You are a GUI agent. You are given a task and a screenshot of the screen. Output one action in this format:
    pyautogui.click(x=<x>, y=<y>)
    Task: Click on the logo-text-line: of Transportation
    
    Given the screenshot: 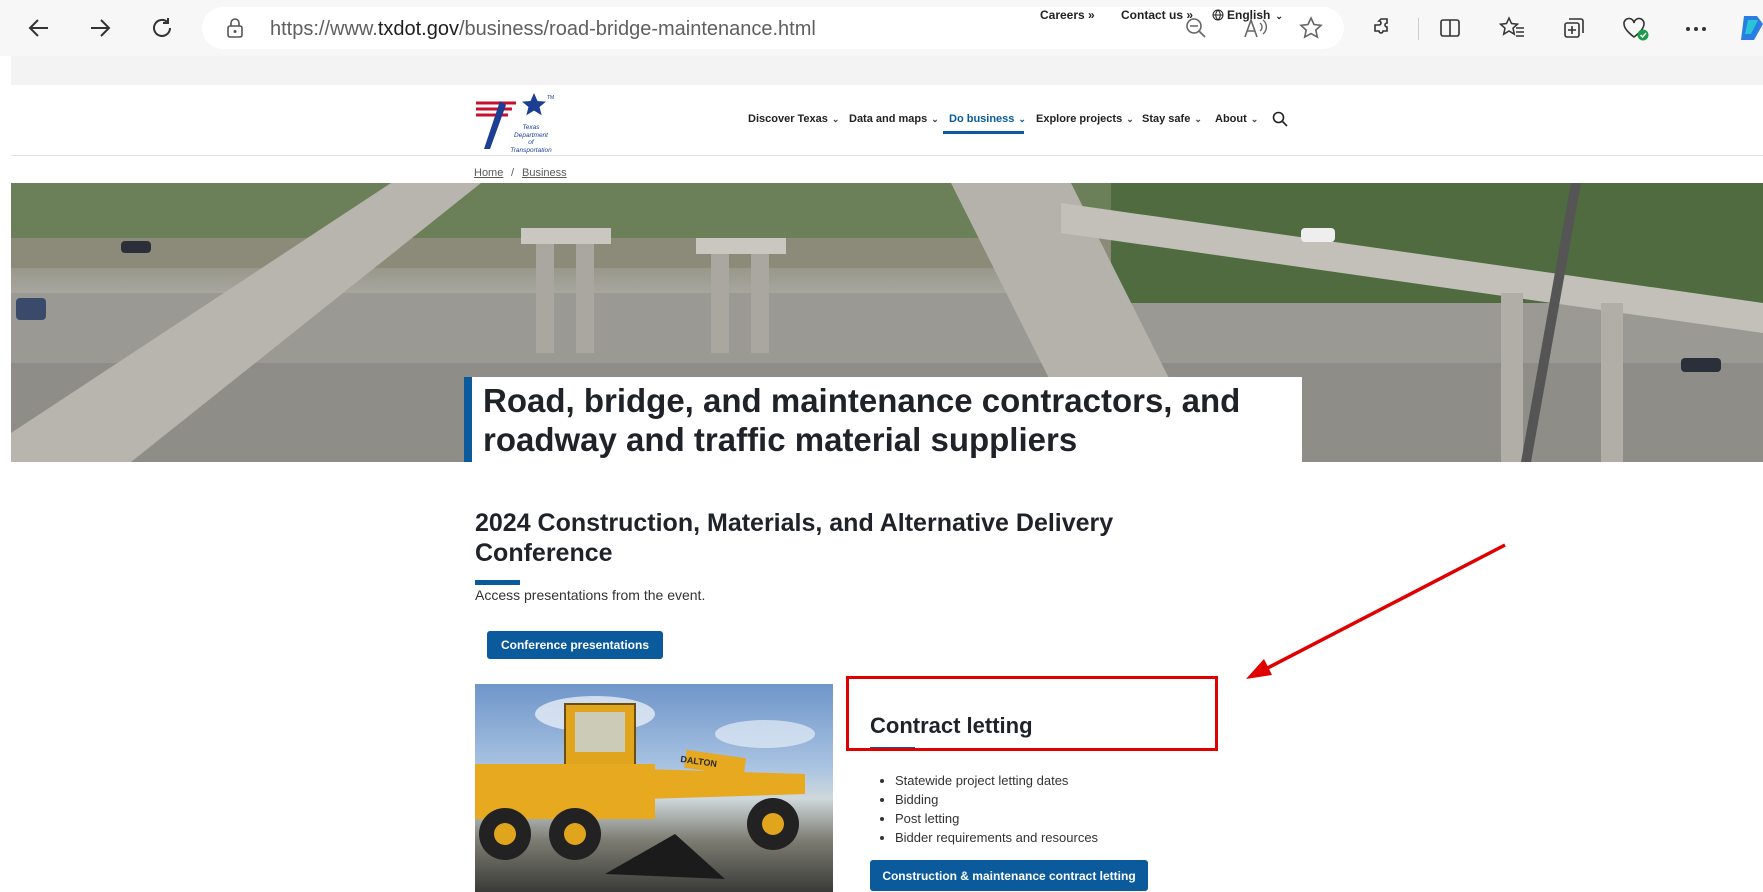 What is the action you would take?
    pyautogui.click(x=531, y=146)
    